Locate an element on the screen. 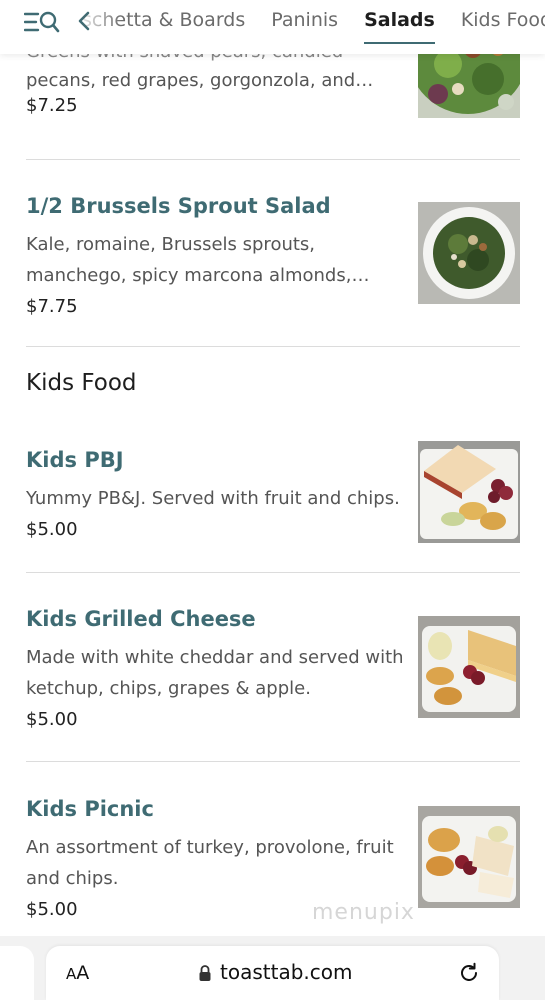  watermark-text: menupix is located at coordinates (363, 912).